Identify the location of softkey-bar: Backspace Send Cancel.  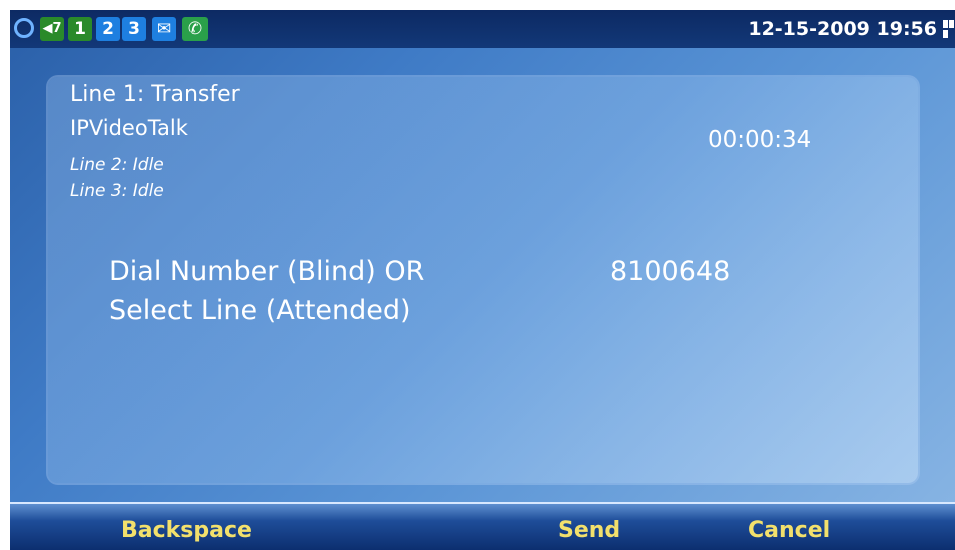
(482, 526).